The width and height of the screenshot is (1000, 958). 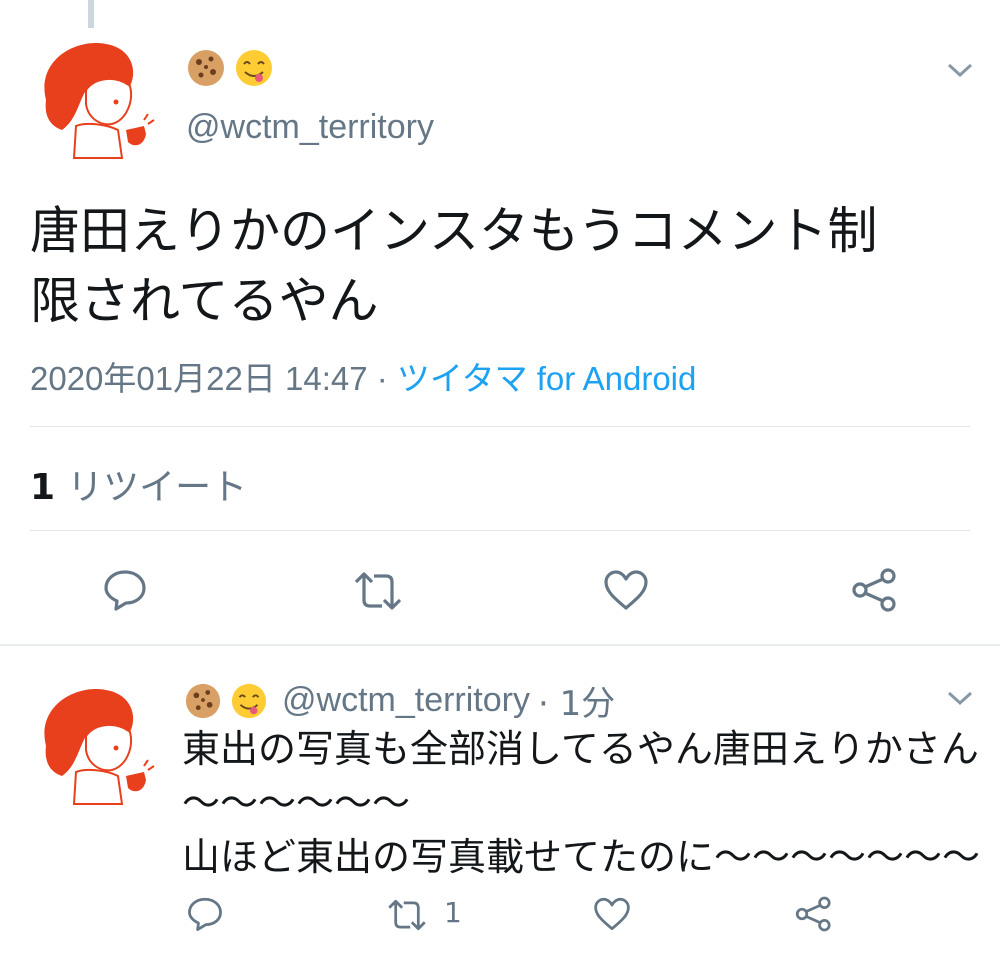 What do you see at coordinates (199, 378) in the screenshot?
I see `timestamp: 2020年01月22日 14:47` at bounding box center [199, 378].